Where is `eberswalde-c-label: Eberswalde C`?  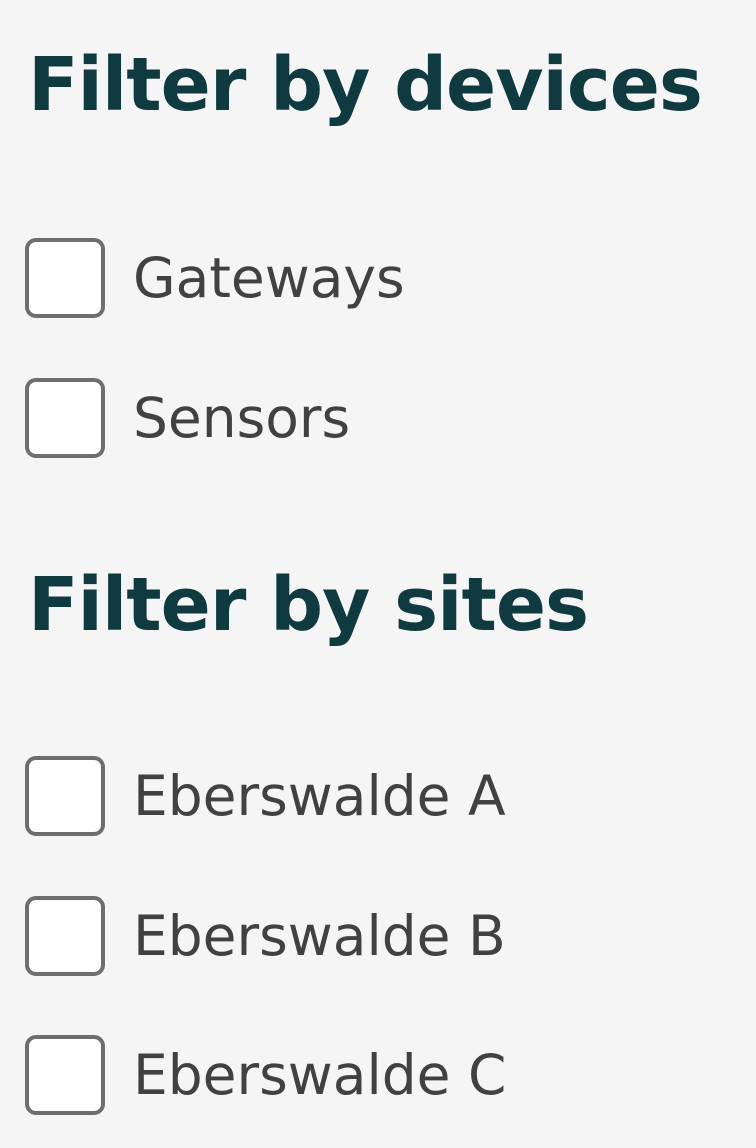
eberswalde-c-label: Eberswalde C is located at coordinates (320, 1074).